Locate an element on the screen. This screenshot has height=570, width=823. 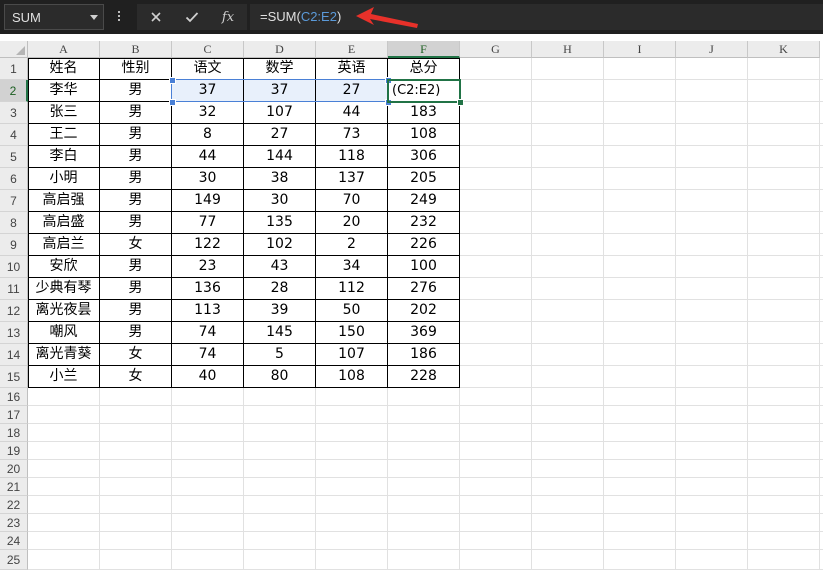
cell-b4: 男 is located at coordinates (136, 135).